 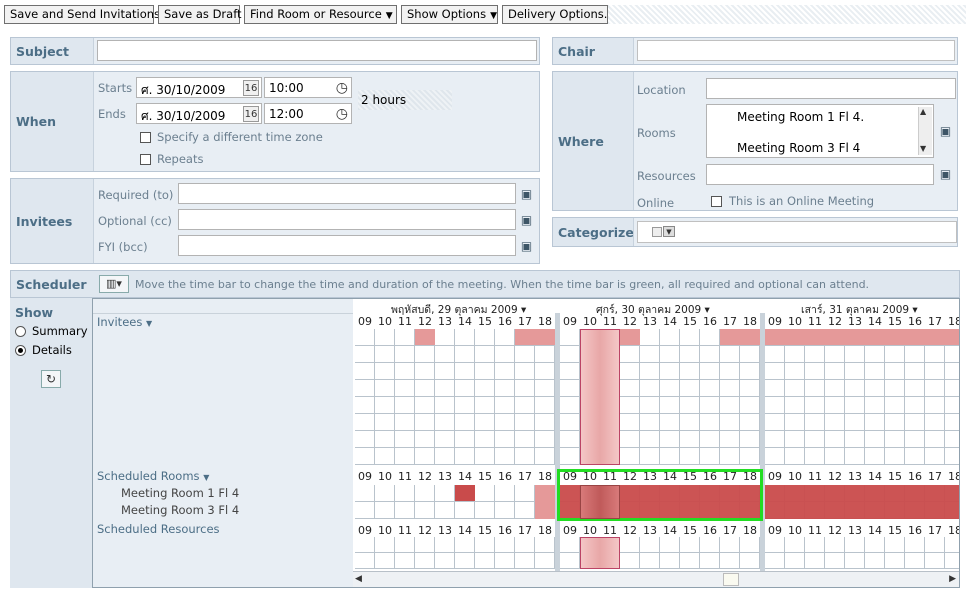 I want to click on location-input, so click(x=831, y=88).